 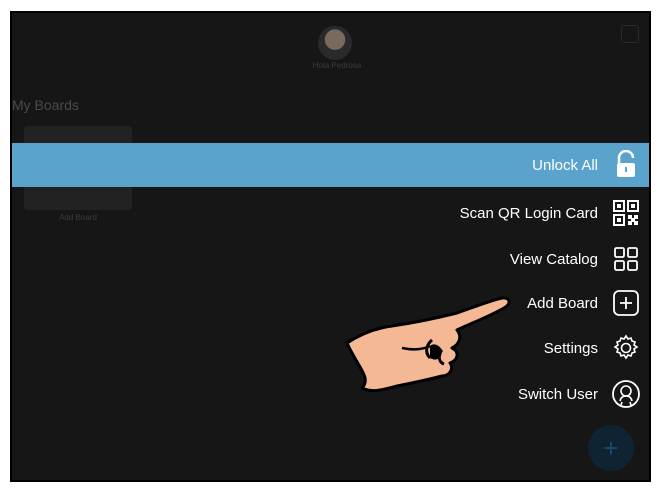 What do you see at coordinates (626, 165) in the screenshot?
I see `unlock-icon` at bounding box center [626, 165].